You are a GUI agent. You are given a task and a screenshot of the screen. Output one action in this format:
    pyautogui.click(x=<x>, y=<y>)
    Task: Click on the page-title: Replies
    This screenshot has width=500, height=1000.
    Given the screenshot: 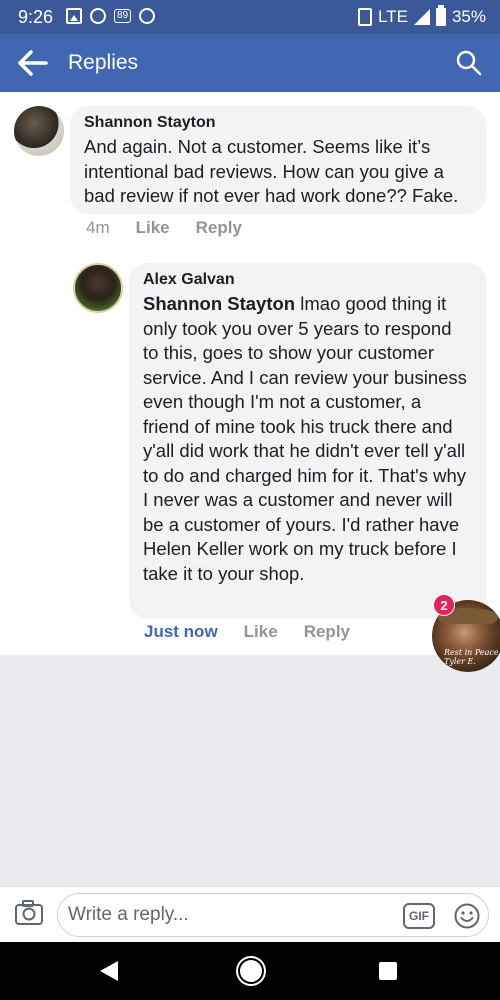 What is the action you would take?
    pyautogui.click(x=103, y=62)
    